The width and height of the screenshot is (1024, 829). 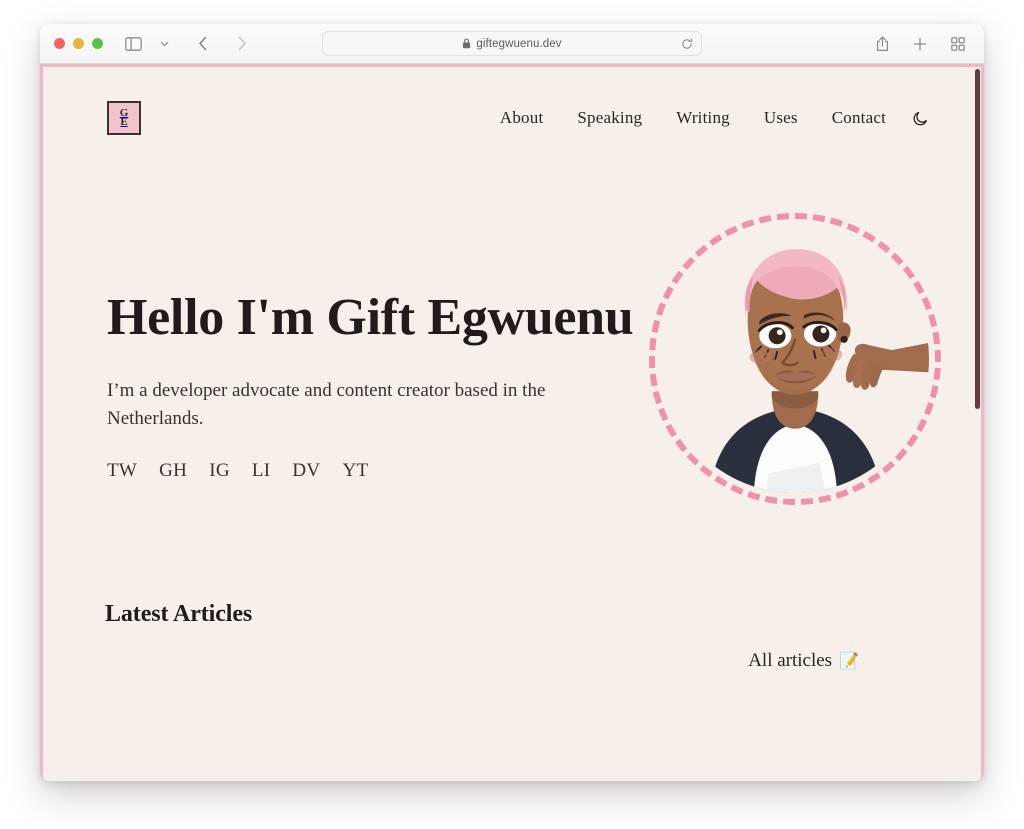 What do you see at coordinates (512, 101) in the screenshot?
I see `site-header: G E About Speaking Writing Uses Contact` at bounding box center [512, 101].